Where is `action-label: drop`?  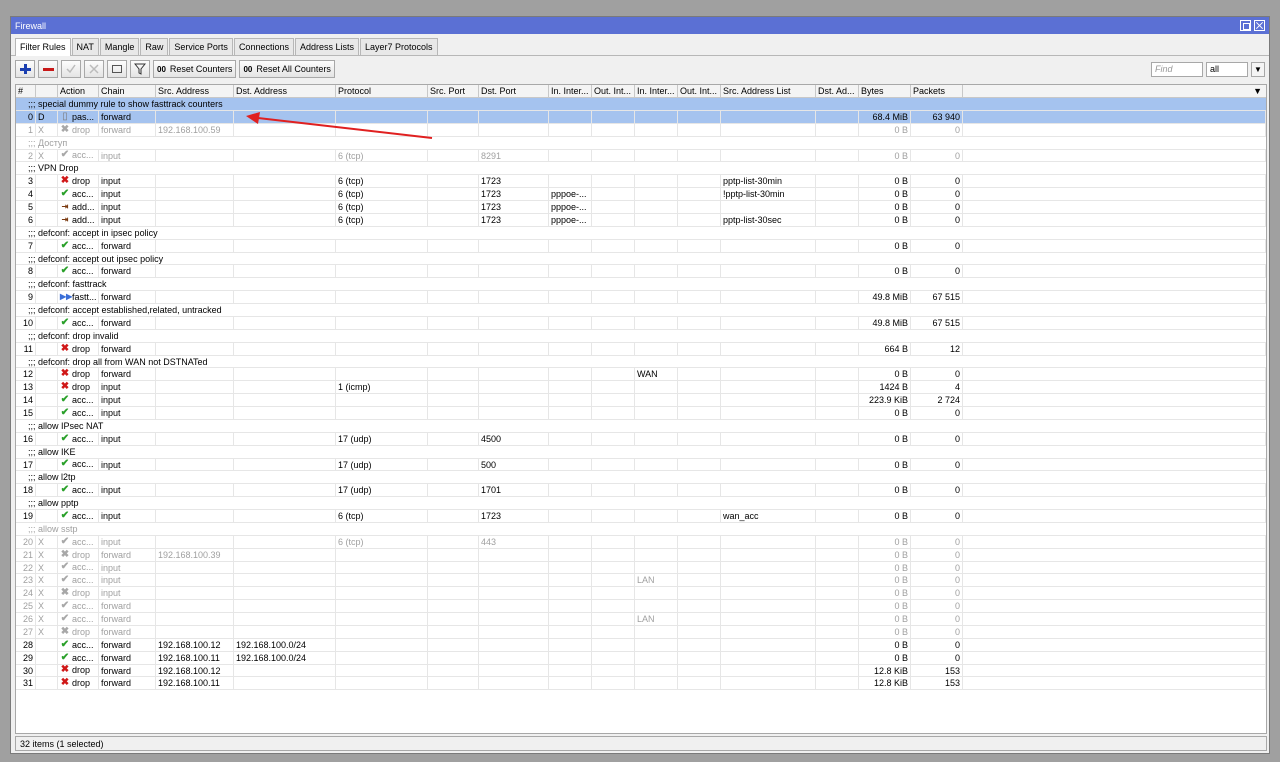
action-label: drop is located at coordinates (81, 670).